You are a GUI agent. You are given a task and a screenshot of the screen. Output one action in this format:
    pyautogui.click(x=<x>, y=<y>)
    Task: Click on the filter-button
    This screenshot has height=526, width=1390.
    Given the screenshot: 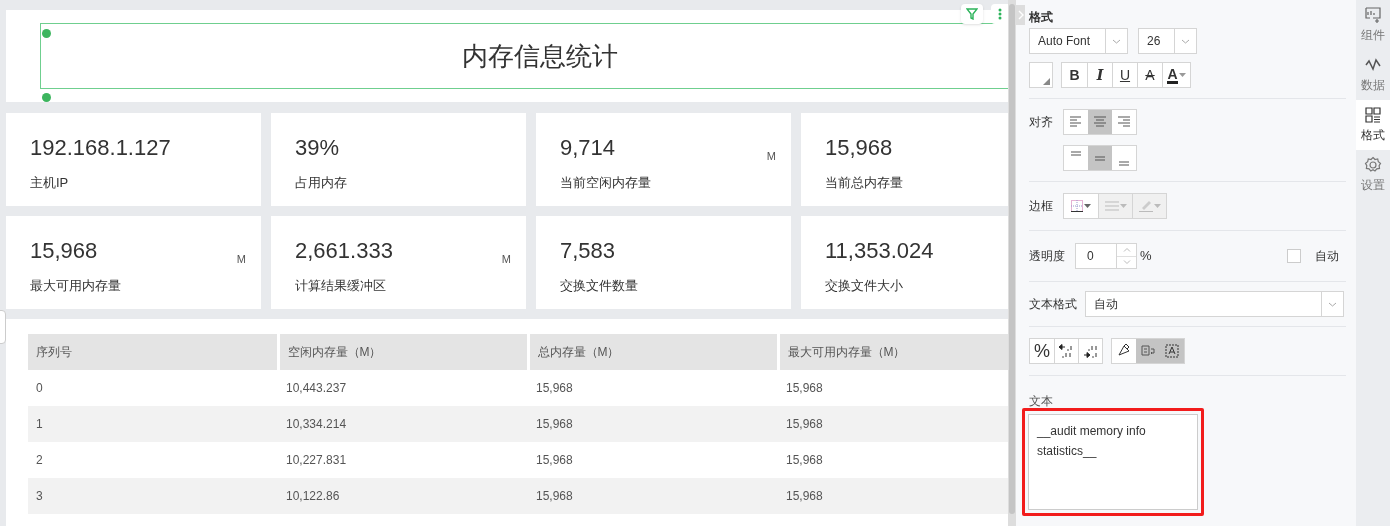 What is the action you would take?
    pyautogui.click(x=972, y=14)
    